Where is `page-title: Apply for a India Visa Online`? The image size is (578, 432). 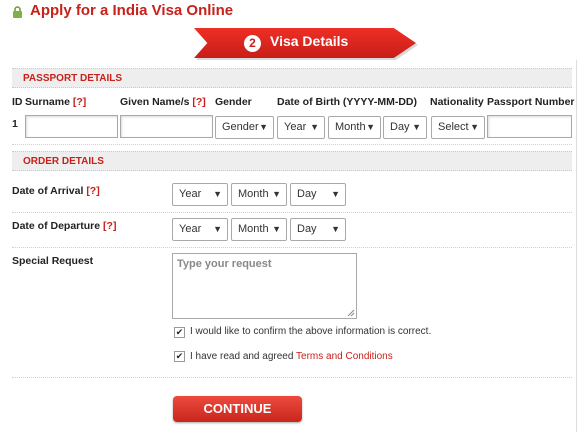 page-title: Apply for a India Visa Online is located at coordinates (132, 10).